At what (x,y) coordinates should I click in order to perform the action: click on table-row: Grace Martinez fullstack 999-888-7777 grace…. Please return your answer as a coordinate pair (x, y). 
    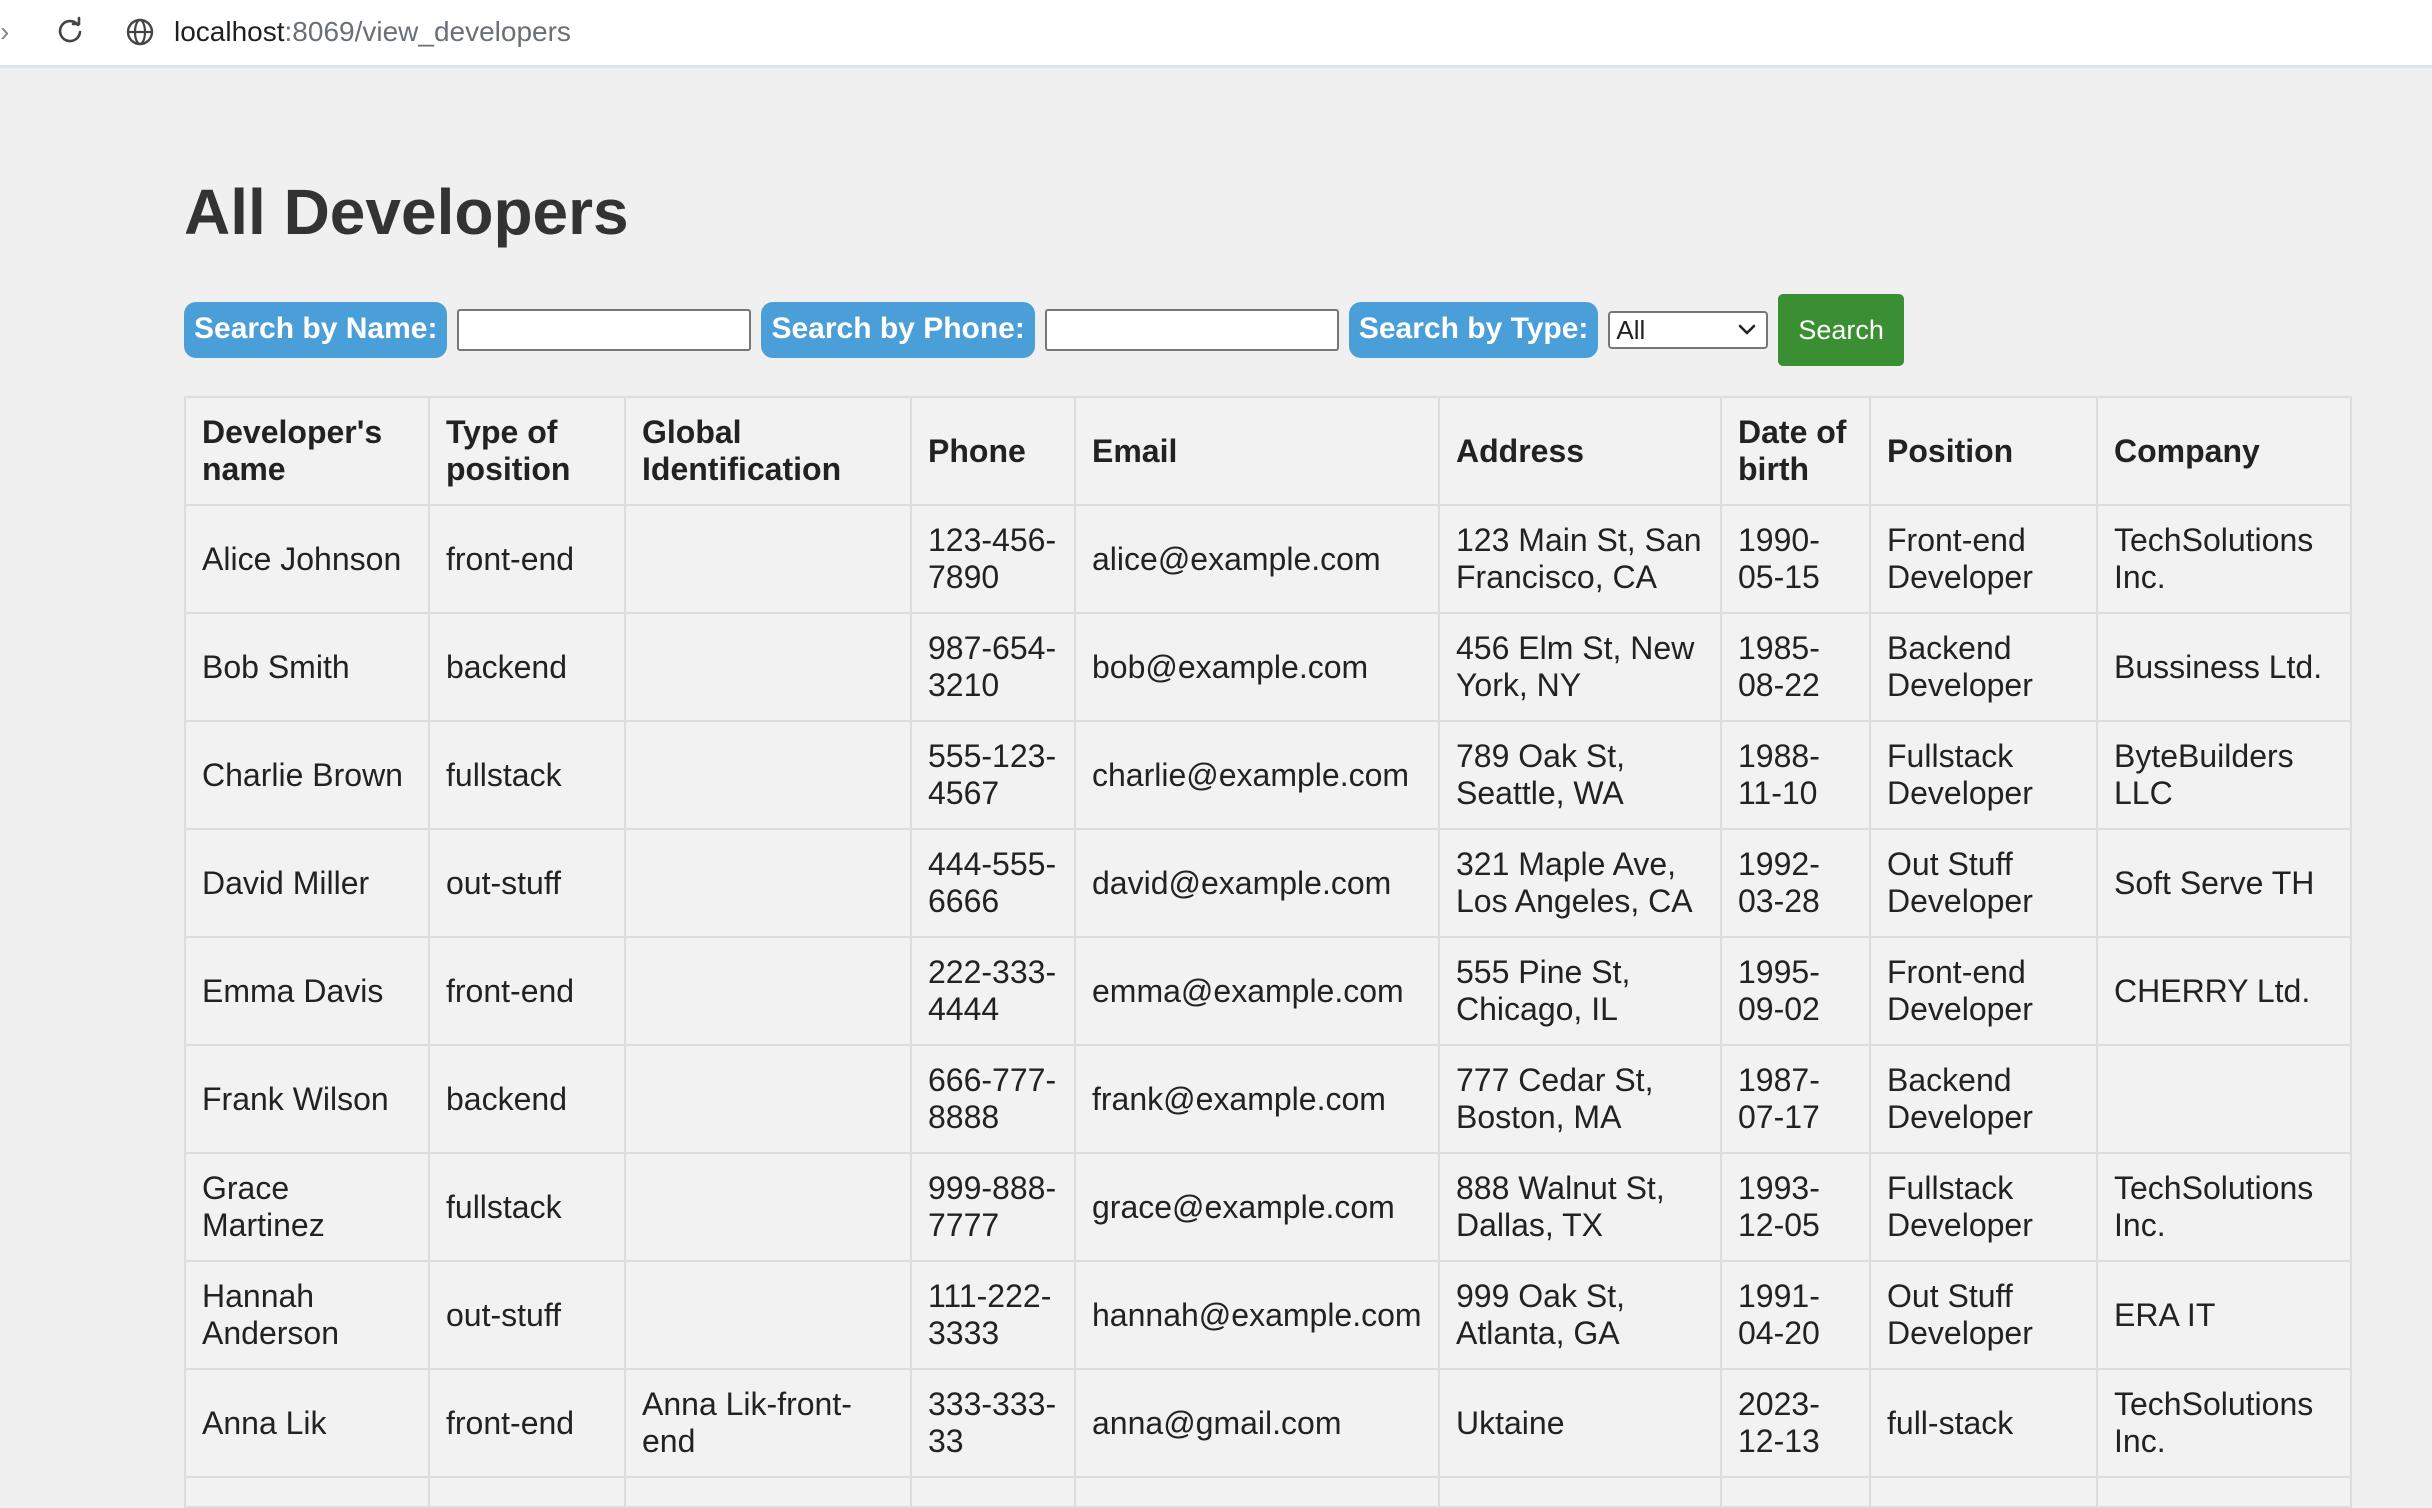
    Looking at the image, I should click on (1268, 1207).